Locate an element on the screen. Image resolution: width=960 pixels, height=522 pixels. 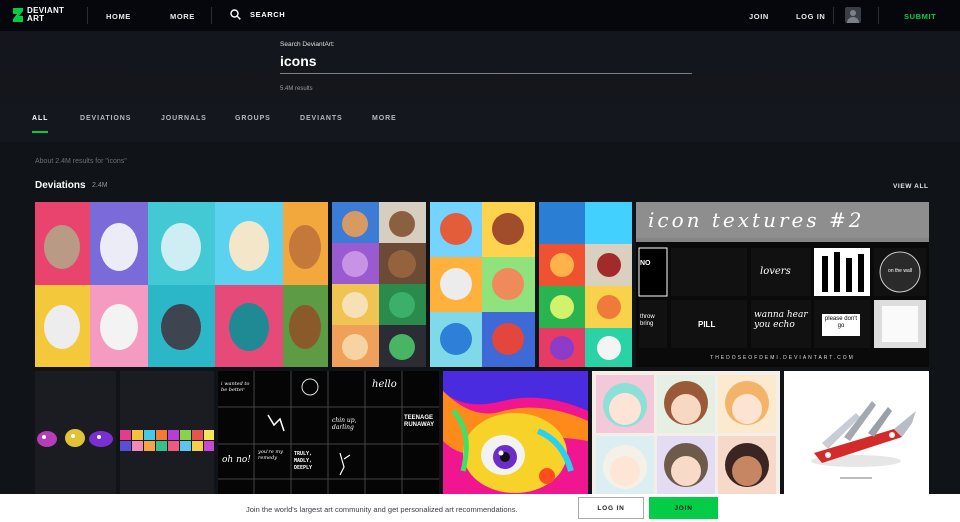
tab-deviations: DEVIATIONS is located at coordinates (105, 118).